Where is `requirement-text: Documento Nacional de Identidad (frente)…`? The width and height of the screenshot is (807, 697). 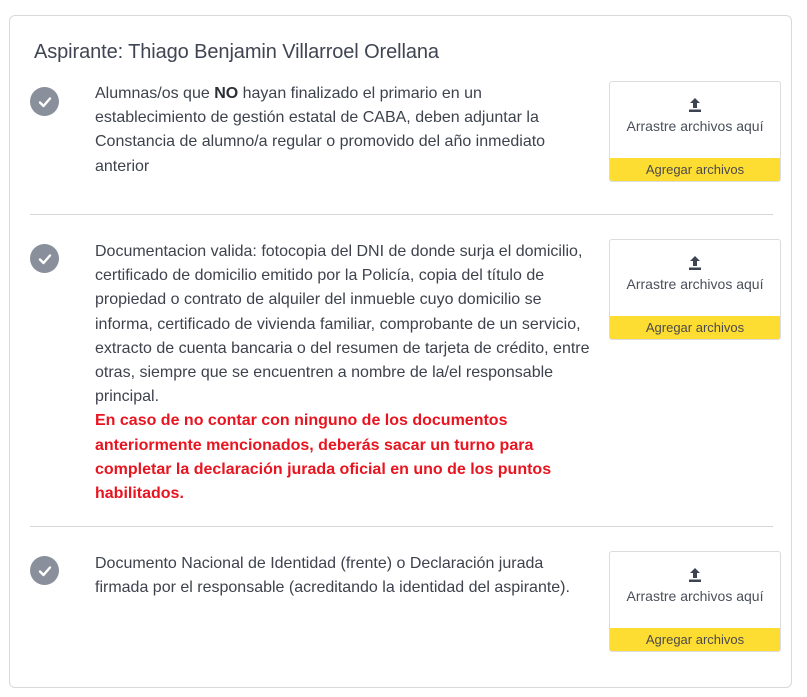 requirement-text: Documento Nacional de Identidad (frente)… is located at coordinates (332, 576).